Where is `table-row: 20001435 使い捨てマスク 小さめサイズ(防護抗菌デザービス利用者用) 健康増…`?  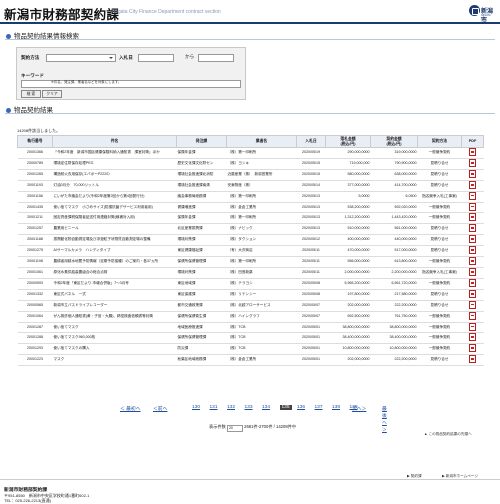 table-row: 20001435 使い捨てマスク 小さめサイズ(防護抗菌デザービス利用者用) 健康増… is located at coordinates (250, 208).